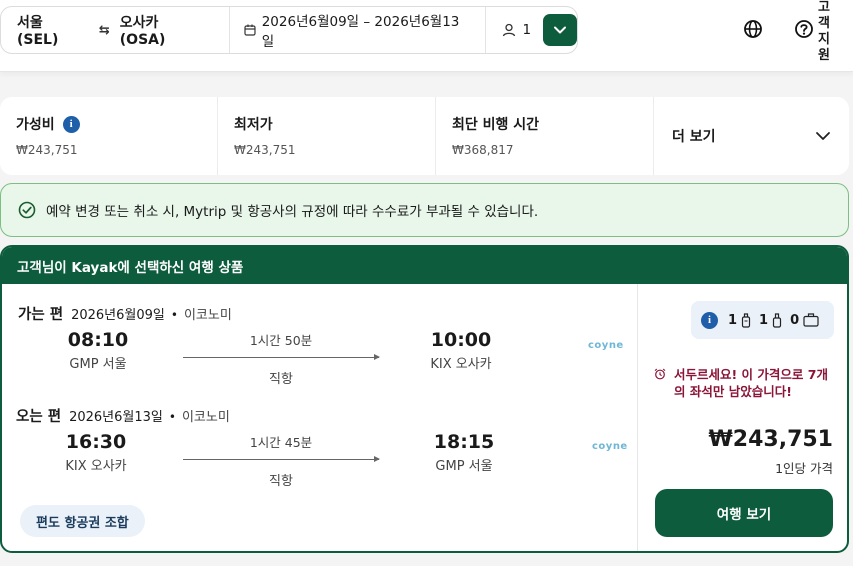 The height and width of the screenshot is (566, 853). I want to click on direction-label: 가는 편, so click(41, 315).